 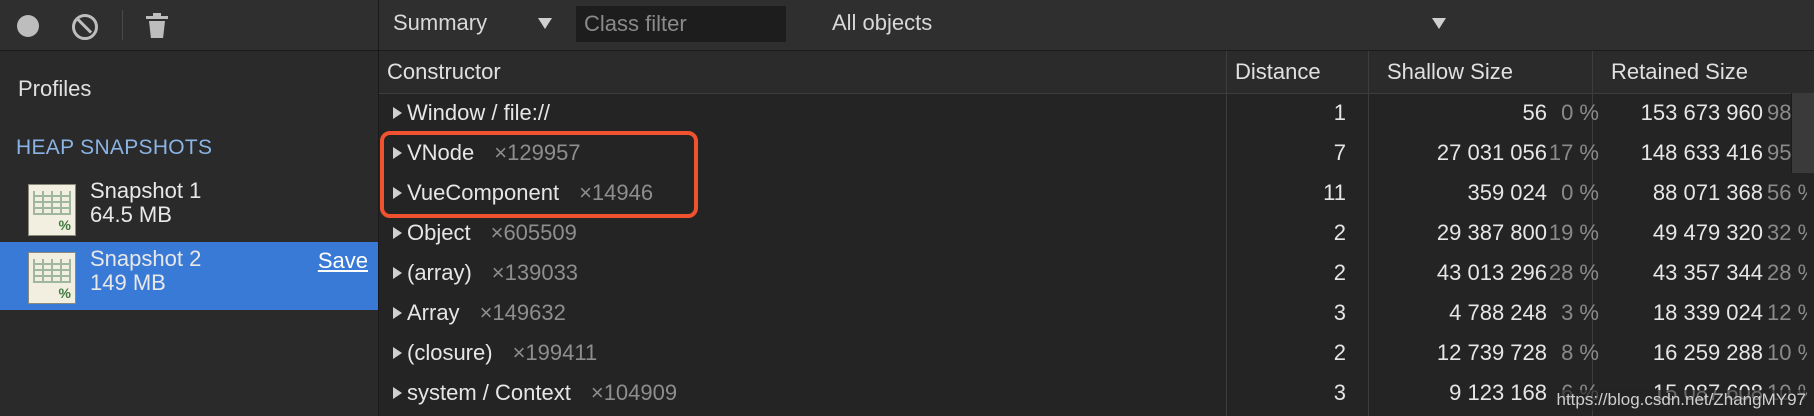 I want to click on column-distance: Distance, so click(x=1303, y=72).